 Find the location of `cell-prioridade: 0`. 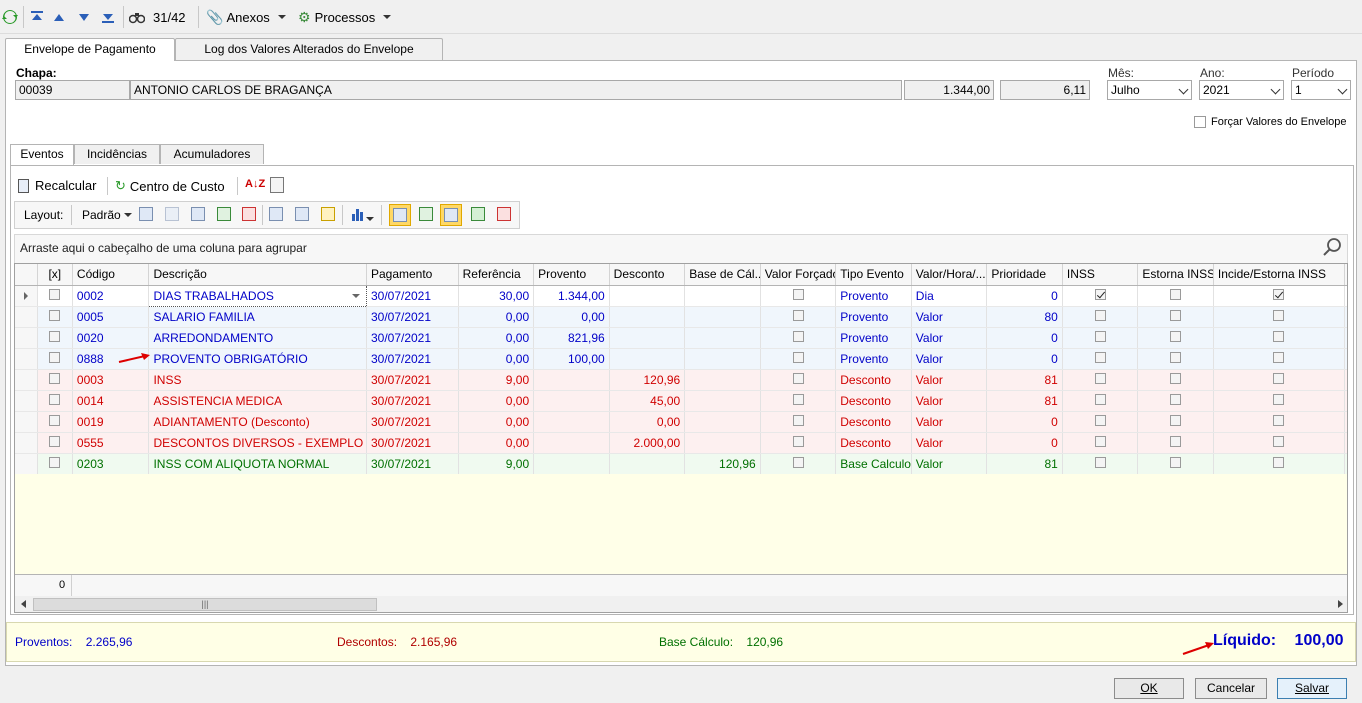

cell-prioridade: 0 is located at coordinates (1024, 338).